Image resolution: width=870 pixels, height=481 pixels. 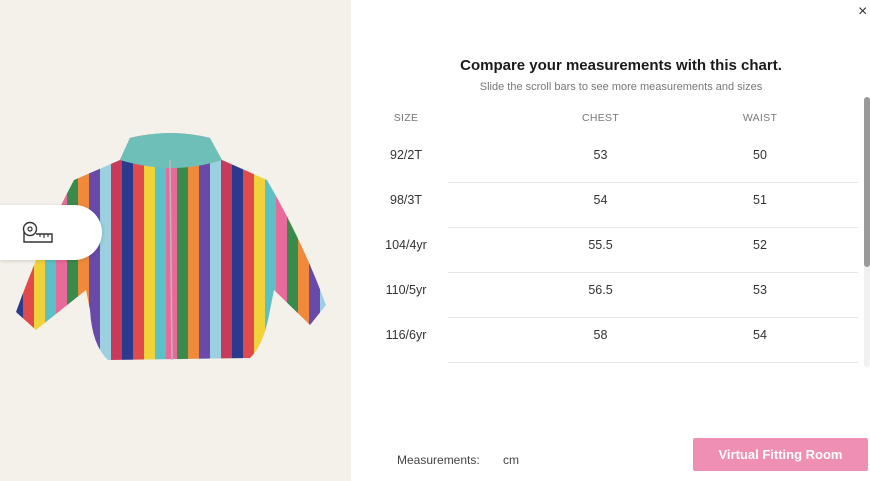 I want to click on cell-chest: 58, so click(x=600, y=334).